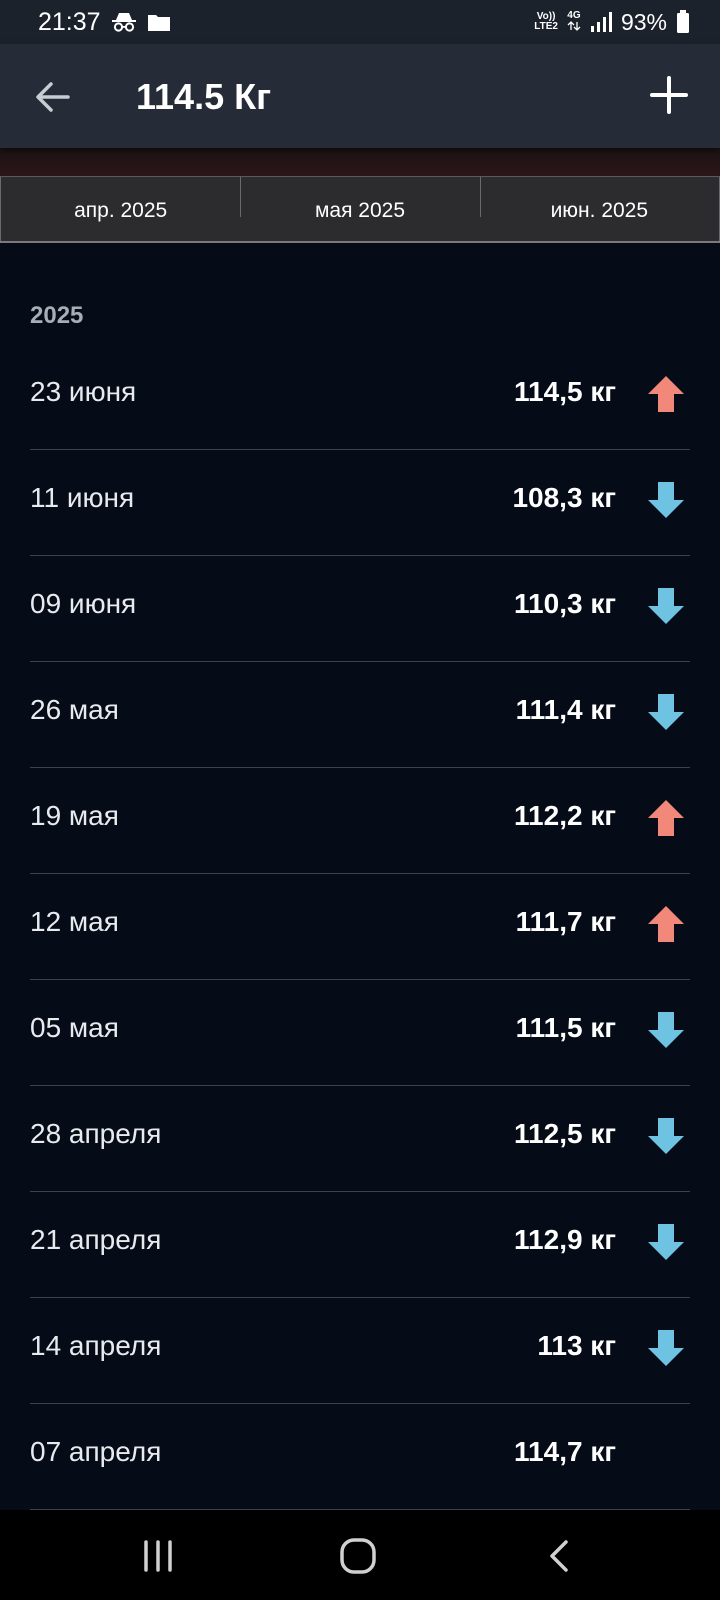 The width and height of the screenshot is (720, 1600). Describe the element at coordinates (360, 1245) in the screenshot. I see `list-item: 21 апреля 112,9 кг` at that location.